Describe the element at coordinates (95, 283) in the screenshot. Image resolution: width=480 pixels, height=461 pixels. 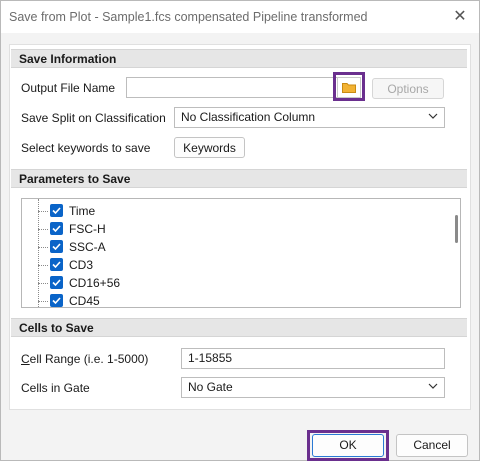
I see `parameter-label: CD16+56` at that location.